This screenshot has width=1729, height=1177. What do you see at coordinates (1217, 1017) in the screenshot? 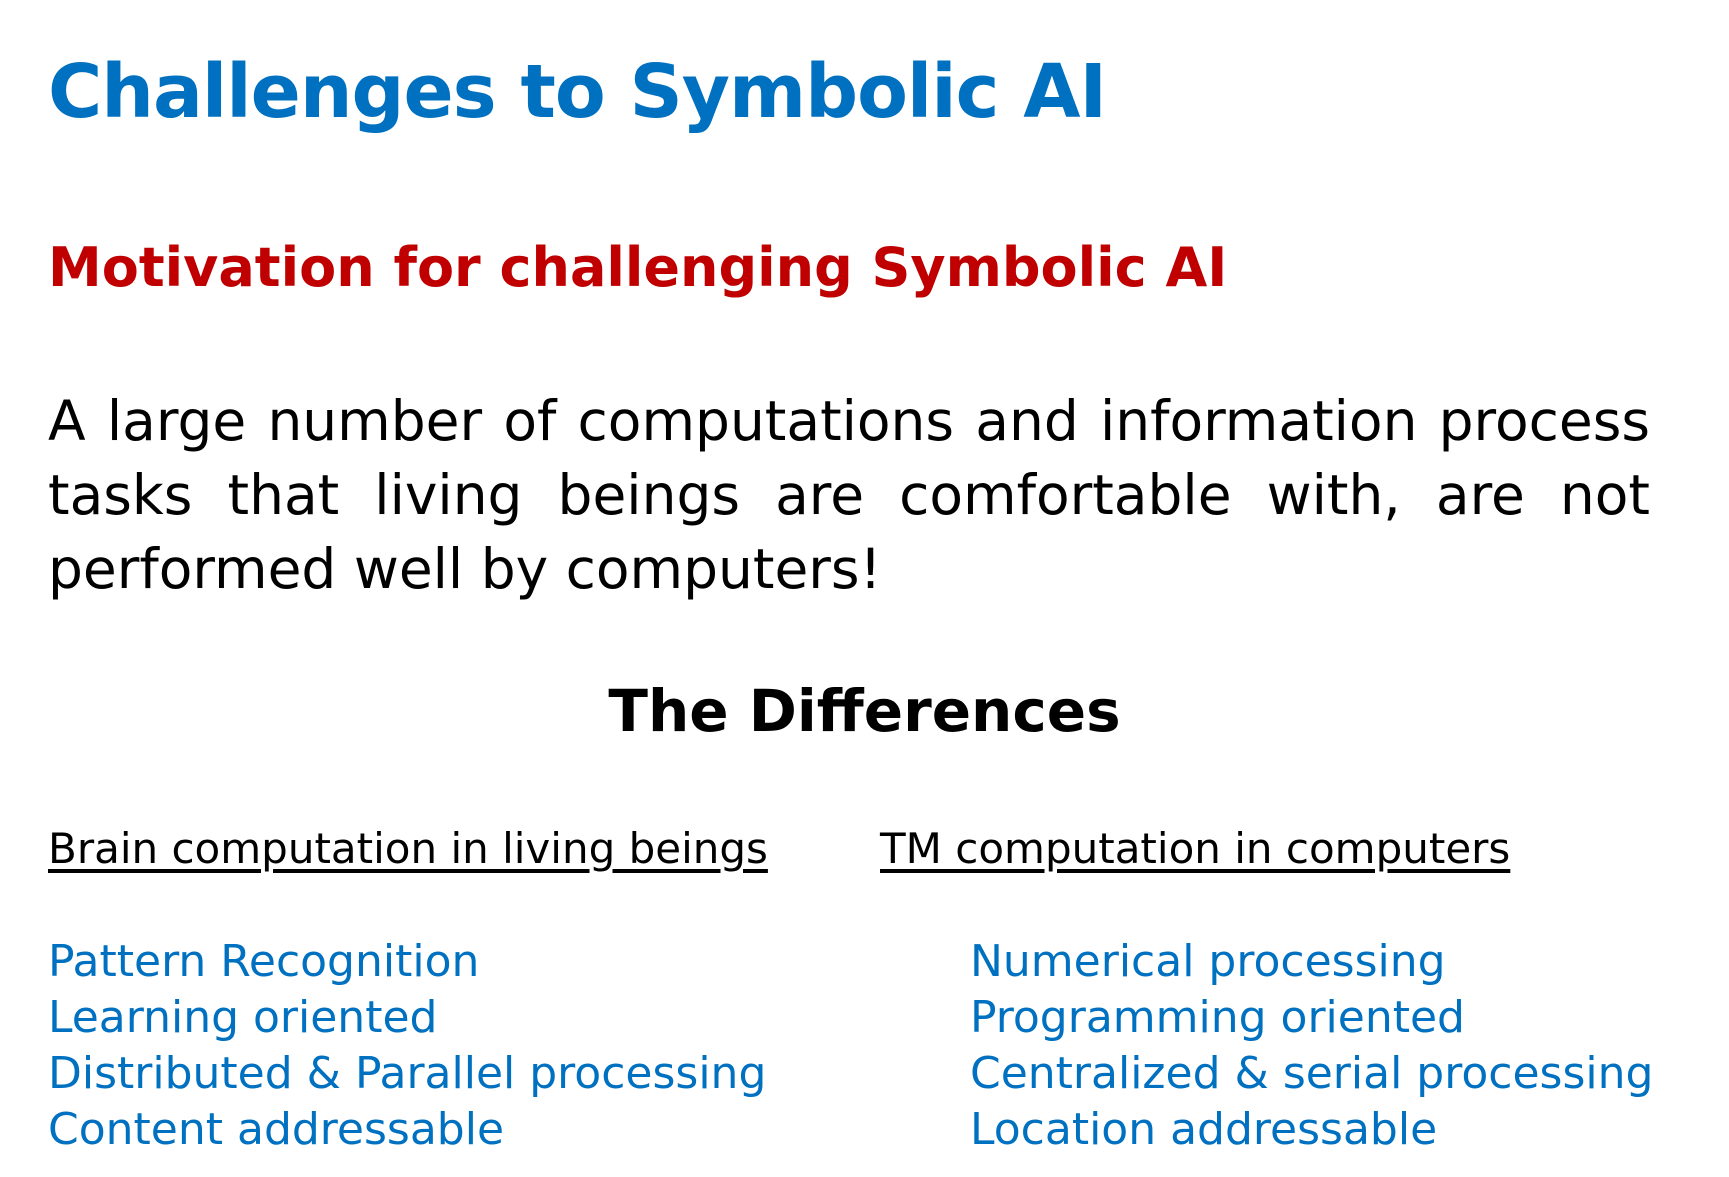
I see `list-item: Programming oriented` at bounding box center [1217, 1017].